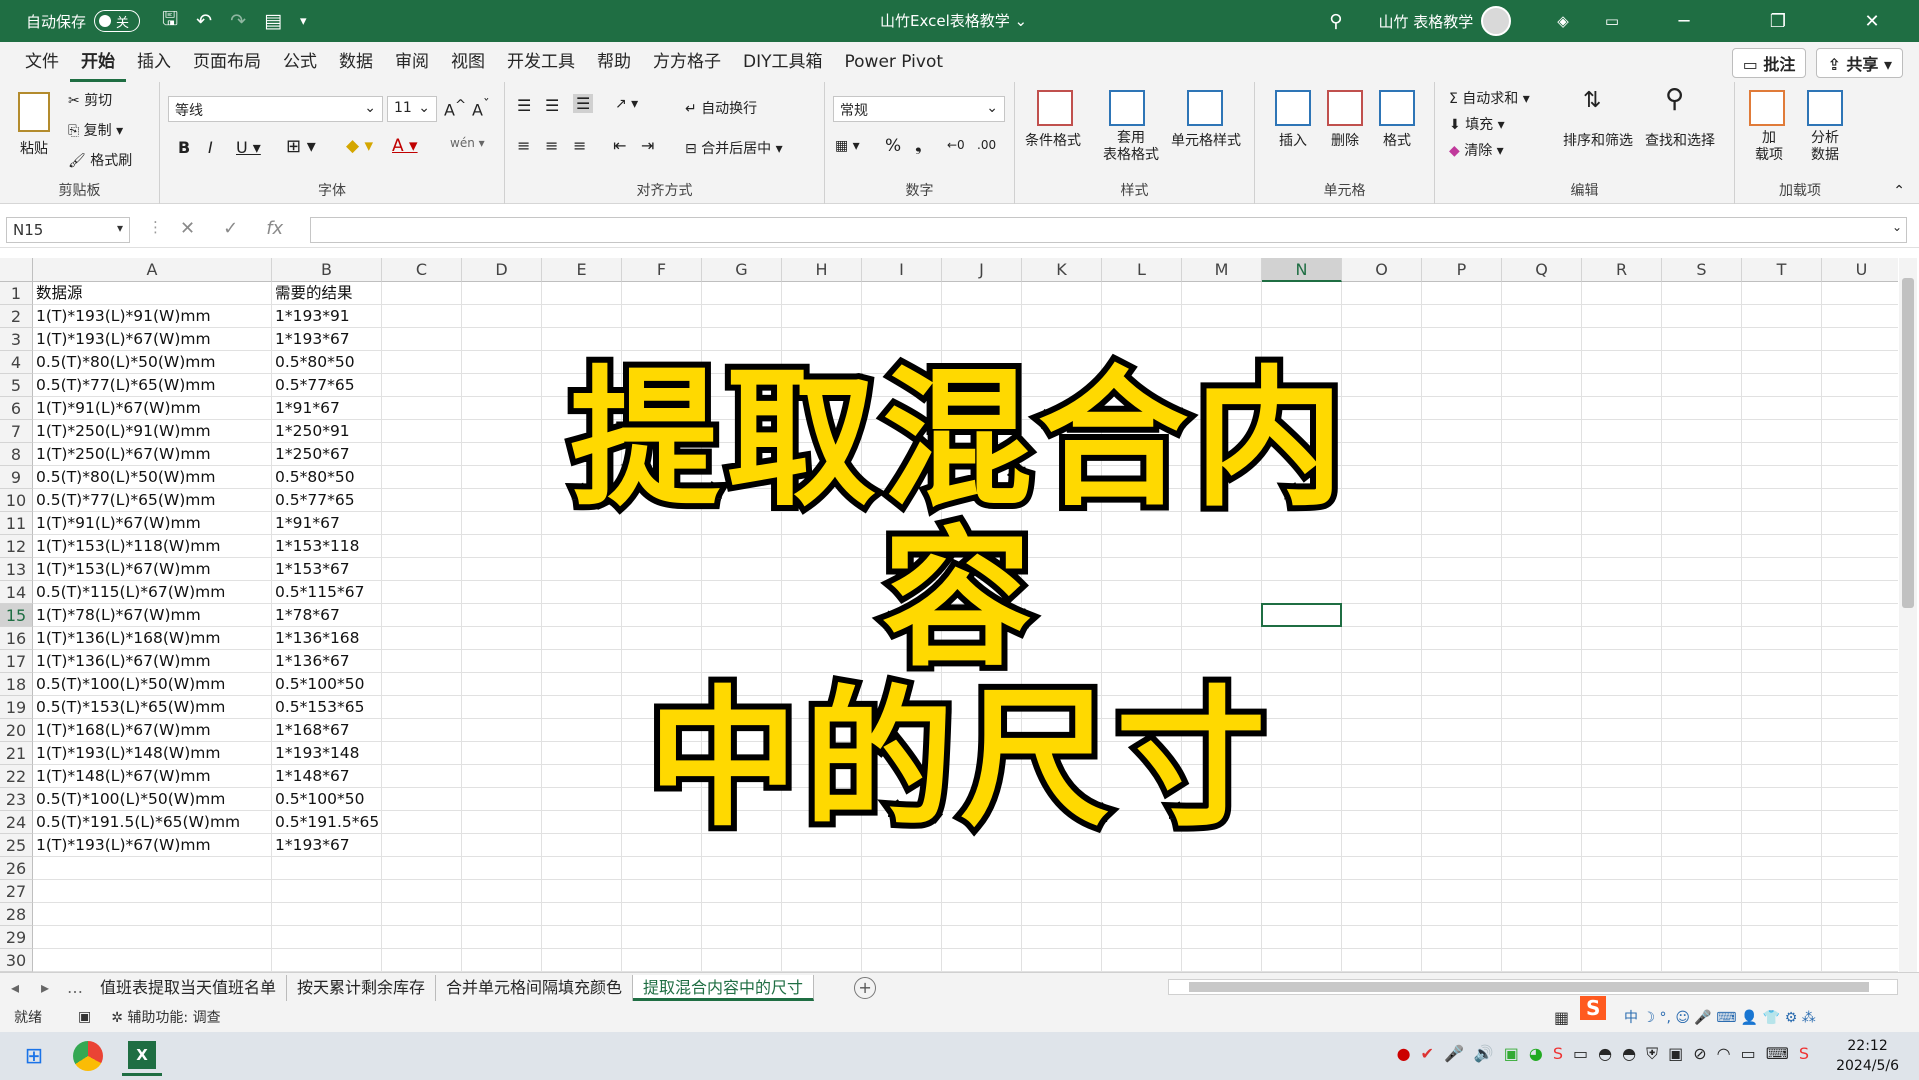 The image size is (1919, 1080). What do you see at coordinates (152, 661) in the screenshot?
I see `cell-a: 1(T)*136(L)*67(W)mm` at bounding box center [152, 661].